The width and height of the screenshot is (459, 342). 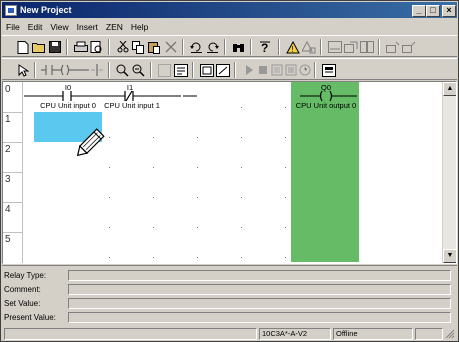 What do you see at coordinates (13, 127) in the screenshot?
I see `row-number: 1` at bounding box center [13, 127].